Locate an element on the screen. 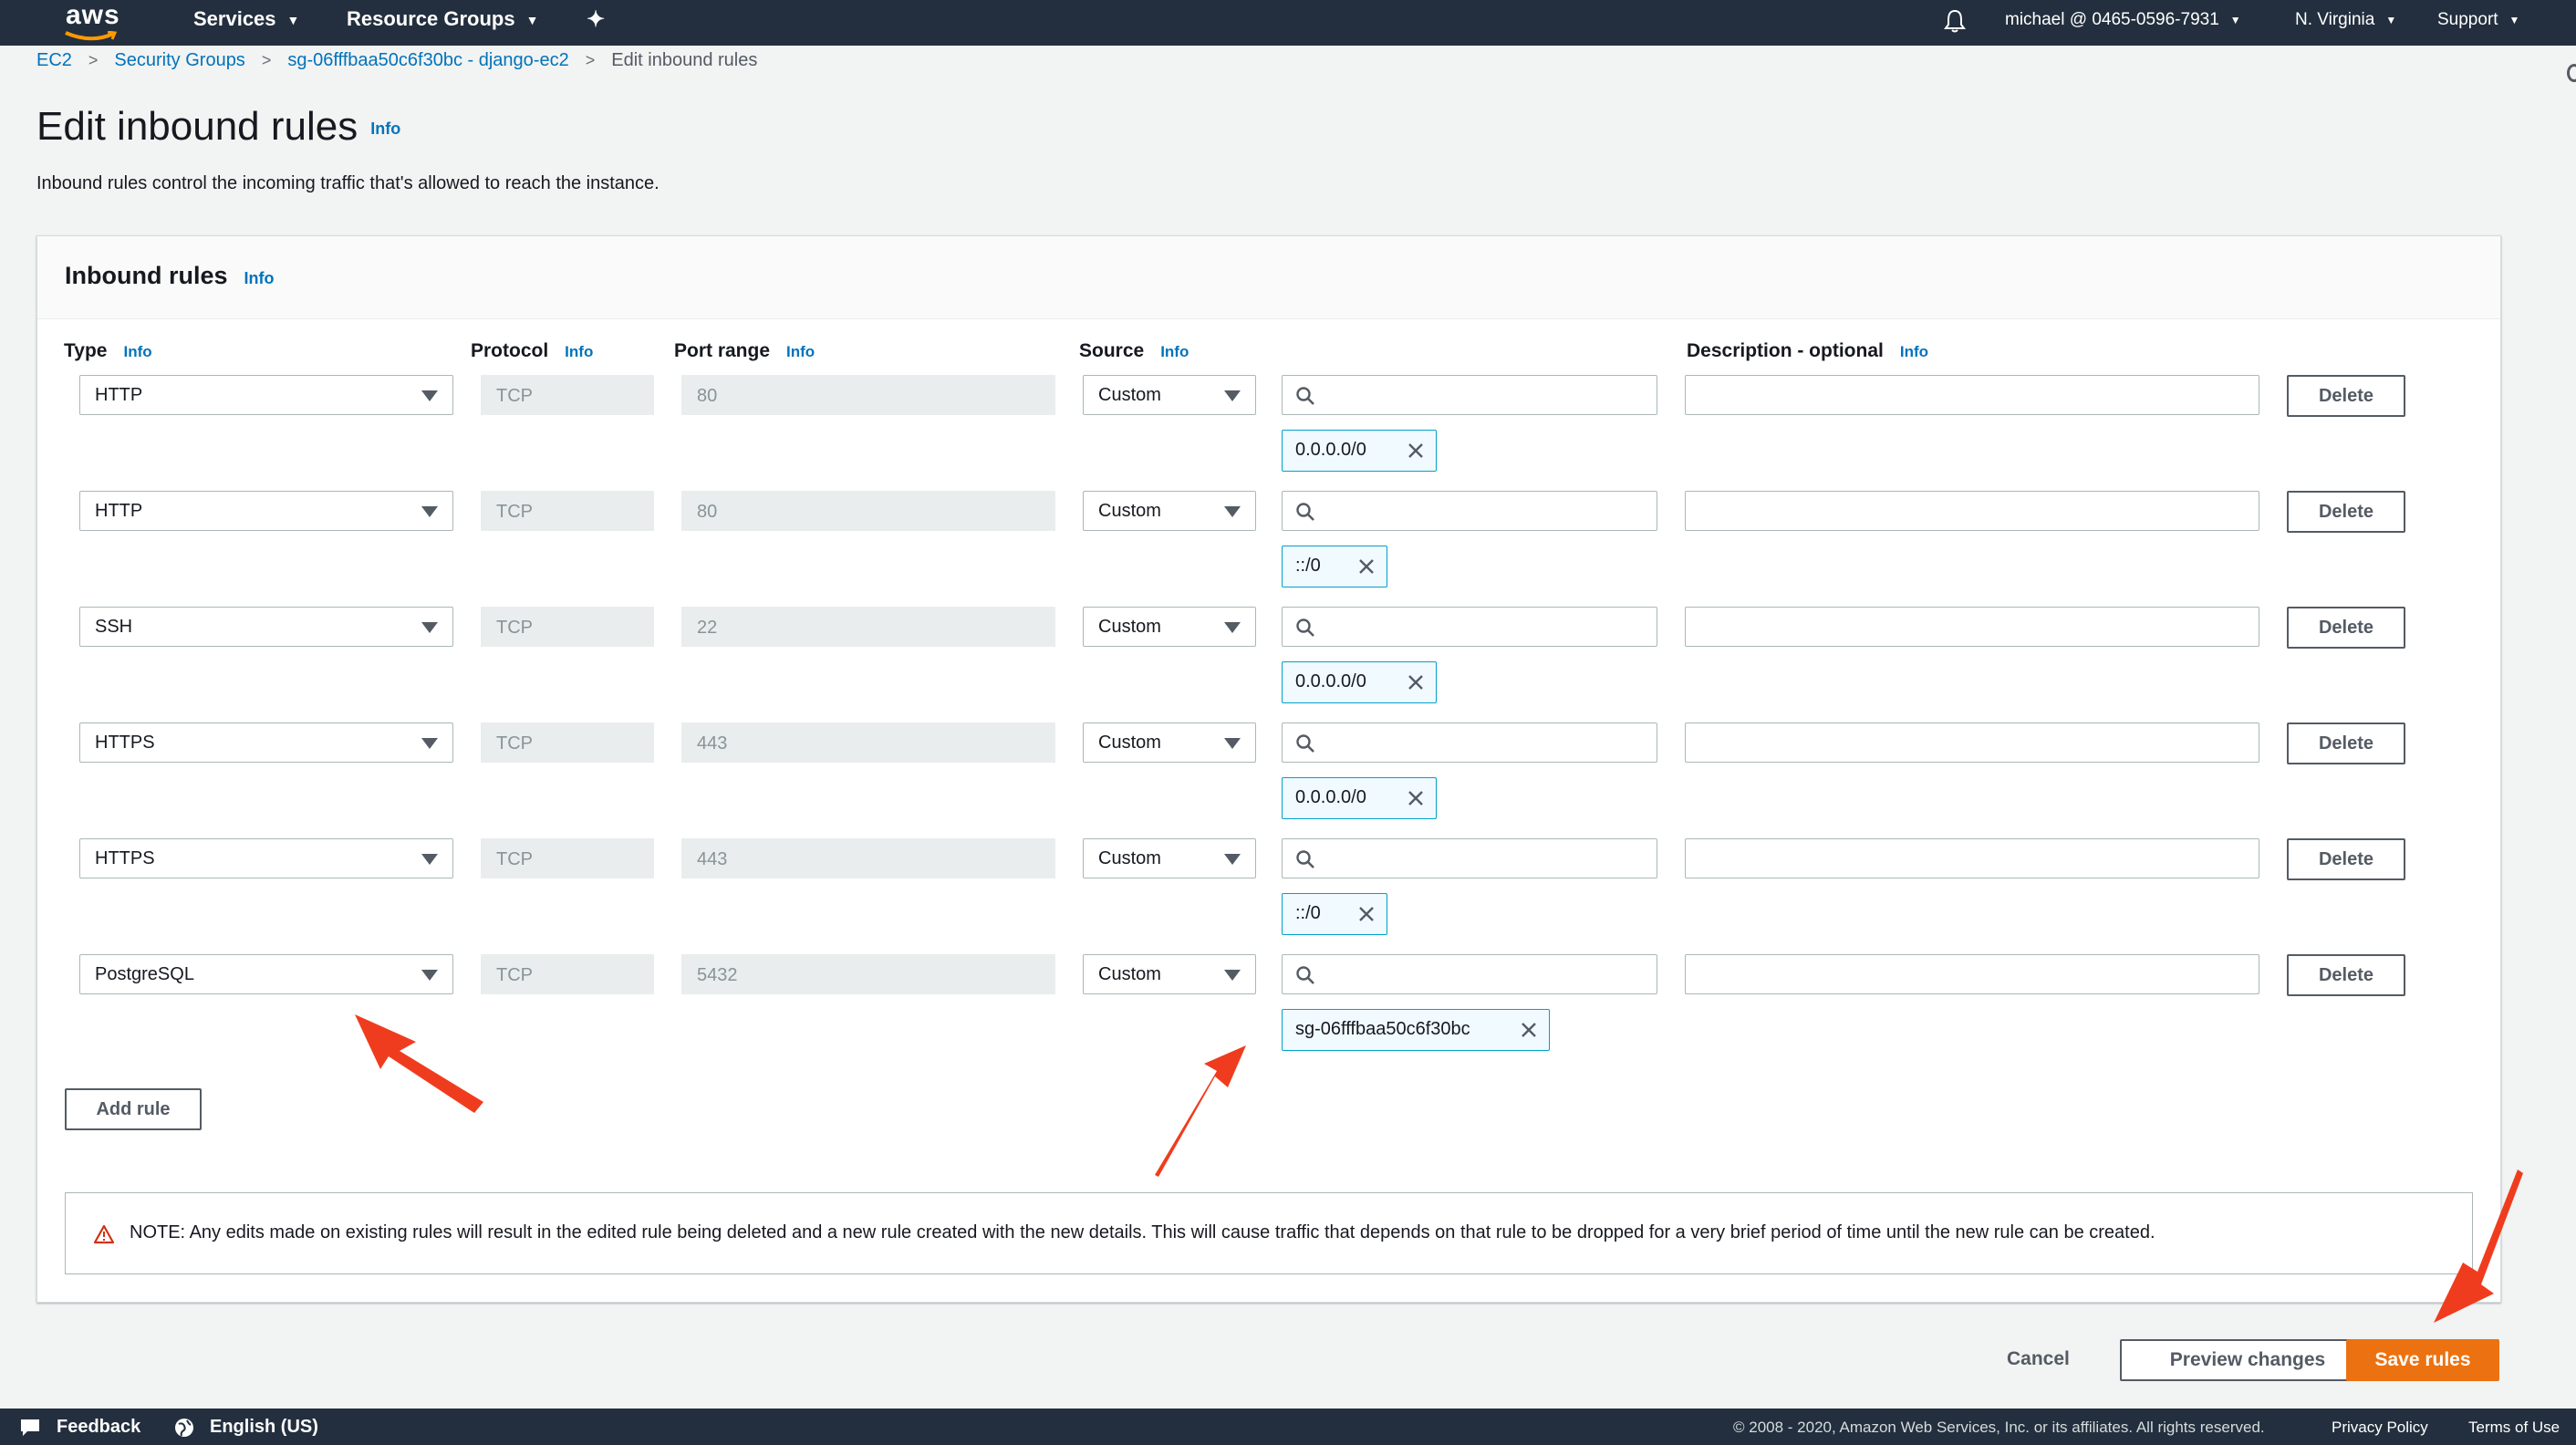 The width and height of the screenshot is (2576, 1445). annotation-arrow-source is located at coordinates (1200, 1111).